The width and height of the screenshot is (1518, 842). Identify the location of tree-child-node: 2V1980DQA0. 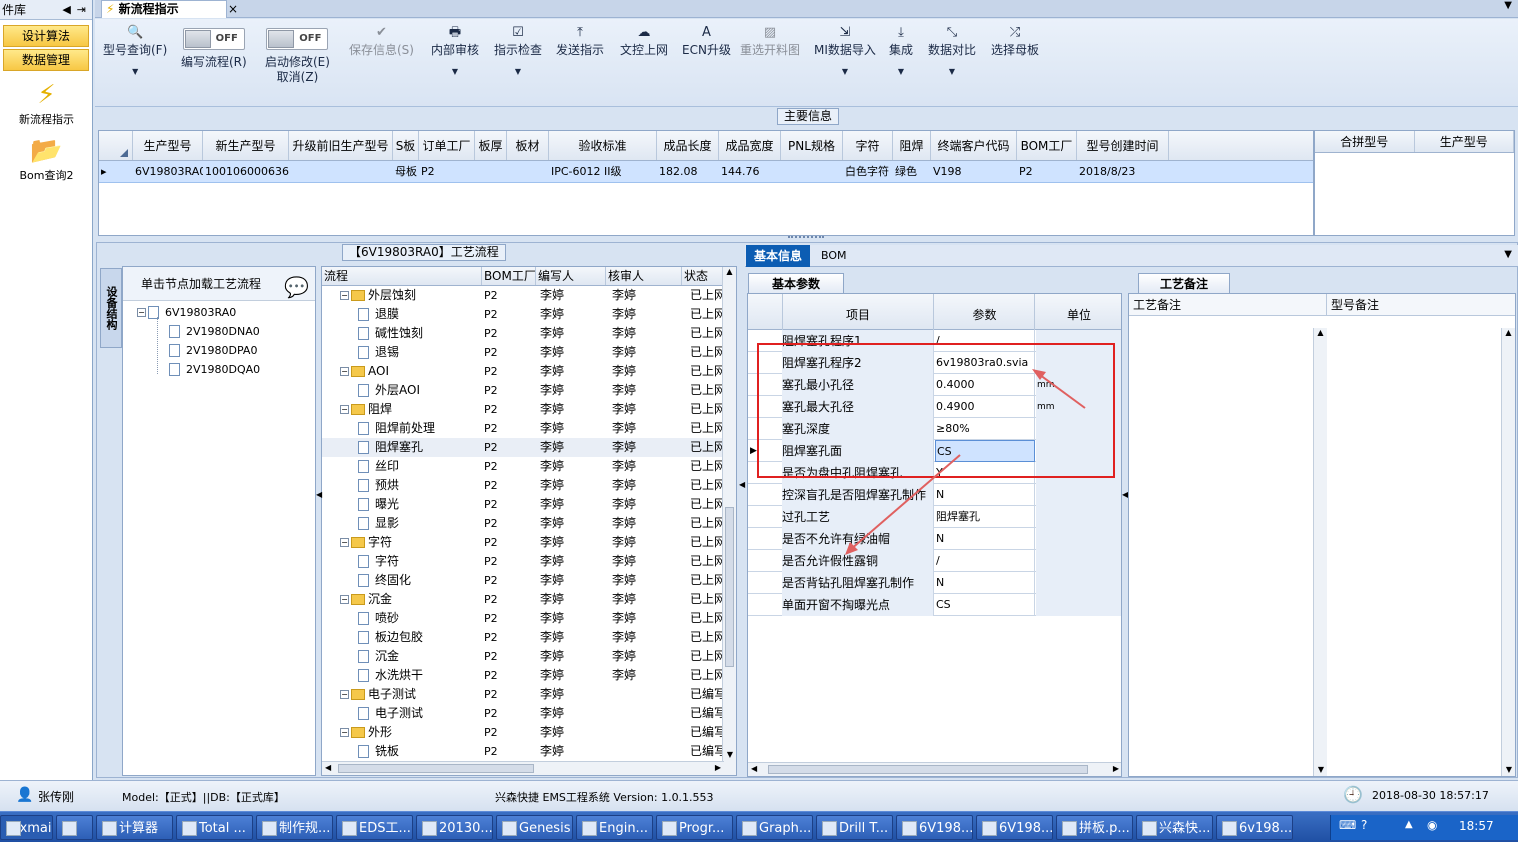
(214, 369).